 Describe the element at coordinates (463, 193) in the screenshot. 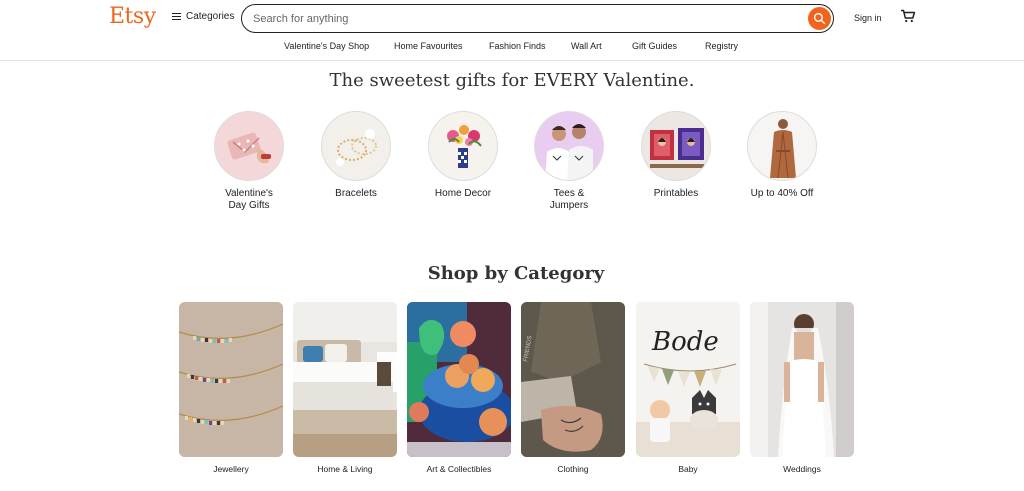

I see `circle-label: Home Decor` at that location.